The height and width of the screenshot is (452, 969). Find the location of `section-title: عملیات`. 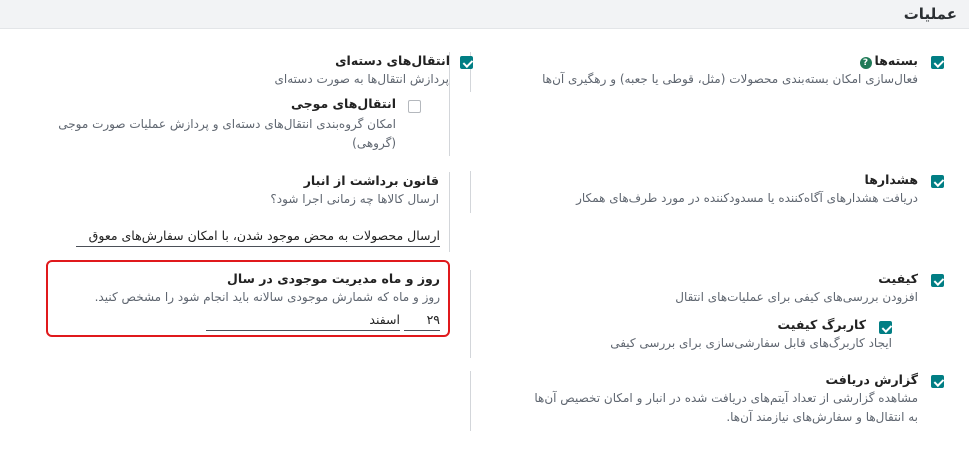

section-title: عملیات is located at coordinates (930, 14).